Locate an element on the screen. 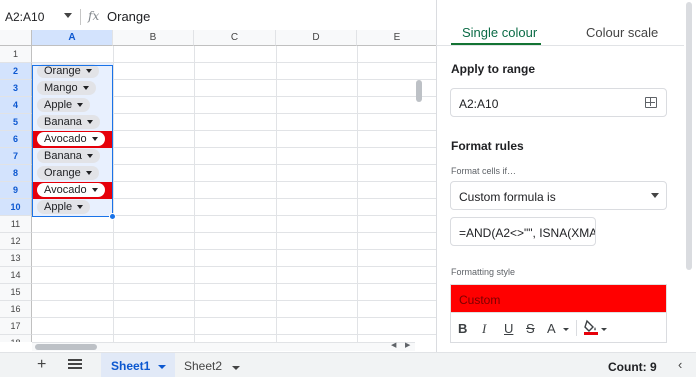 The width and height of the screenshot is (696, 377). row-header-12: 12 is located at coordinates (16, 241).